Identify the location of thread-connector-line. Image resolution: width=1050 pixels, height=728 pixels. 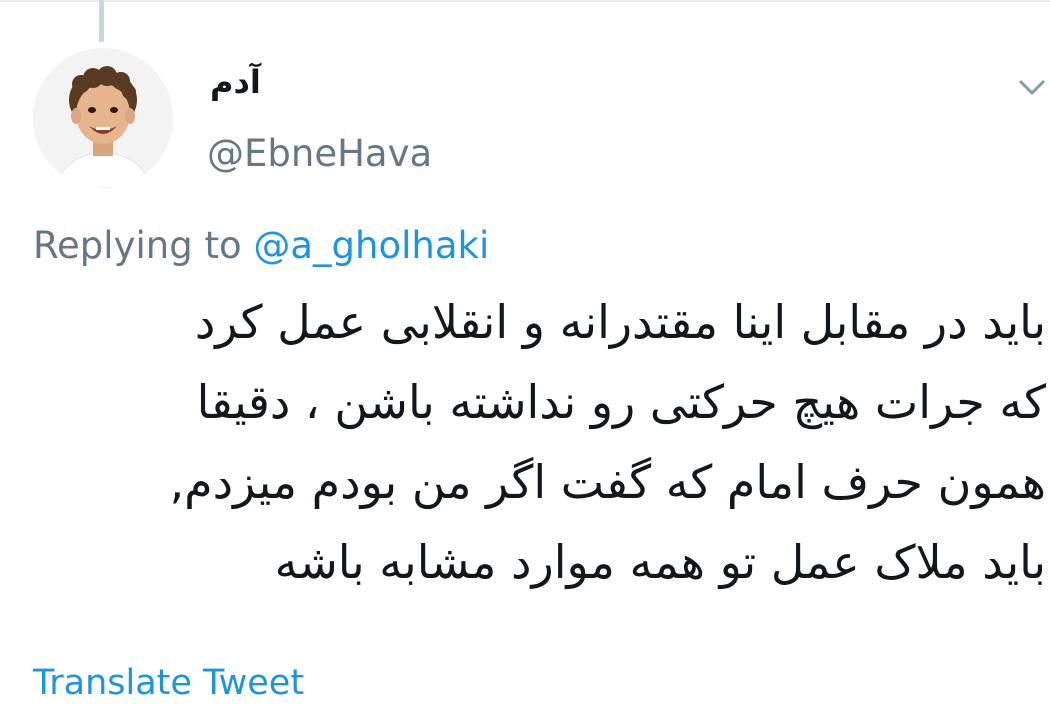
(101, 21).